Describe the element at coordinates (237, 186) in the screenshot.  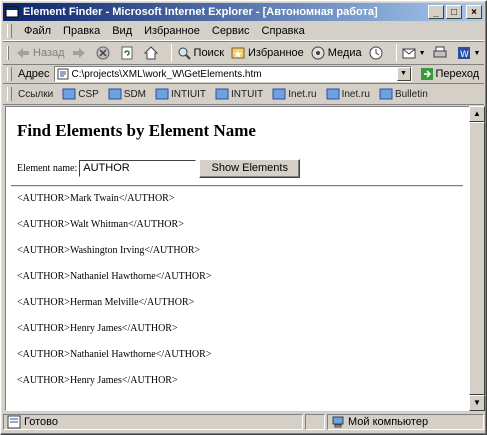
I see `results-divider` at that location.